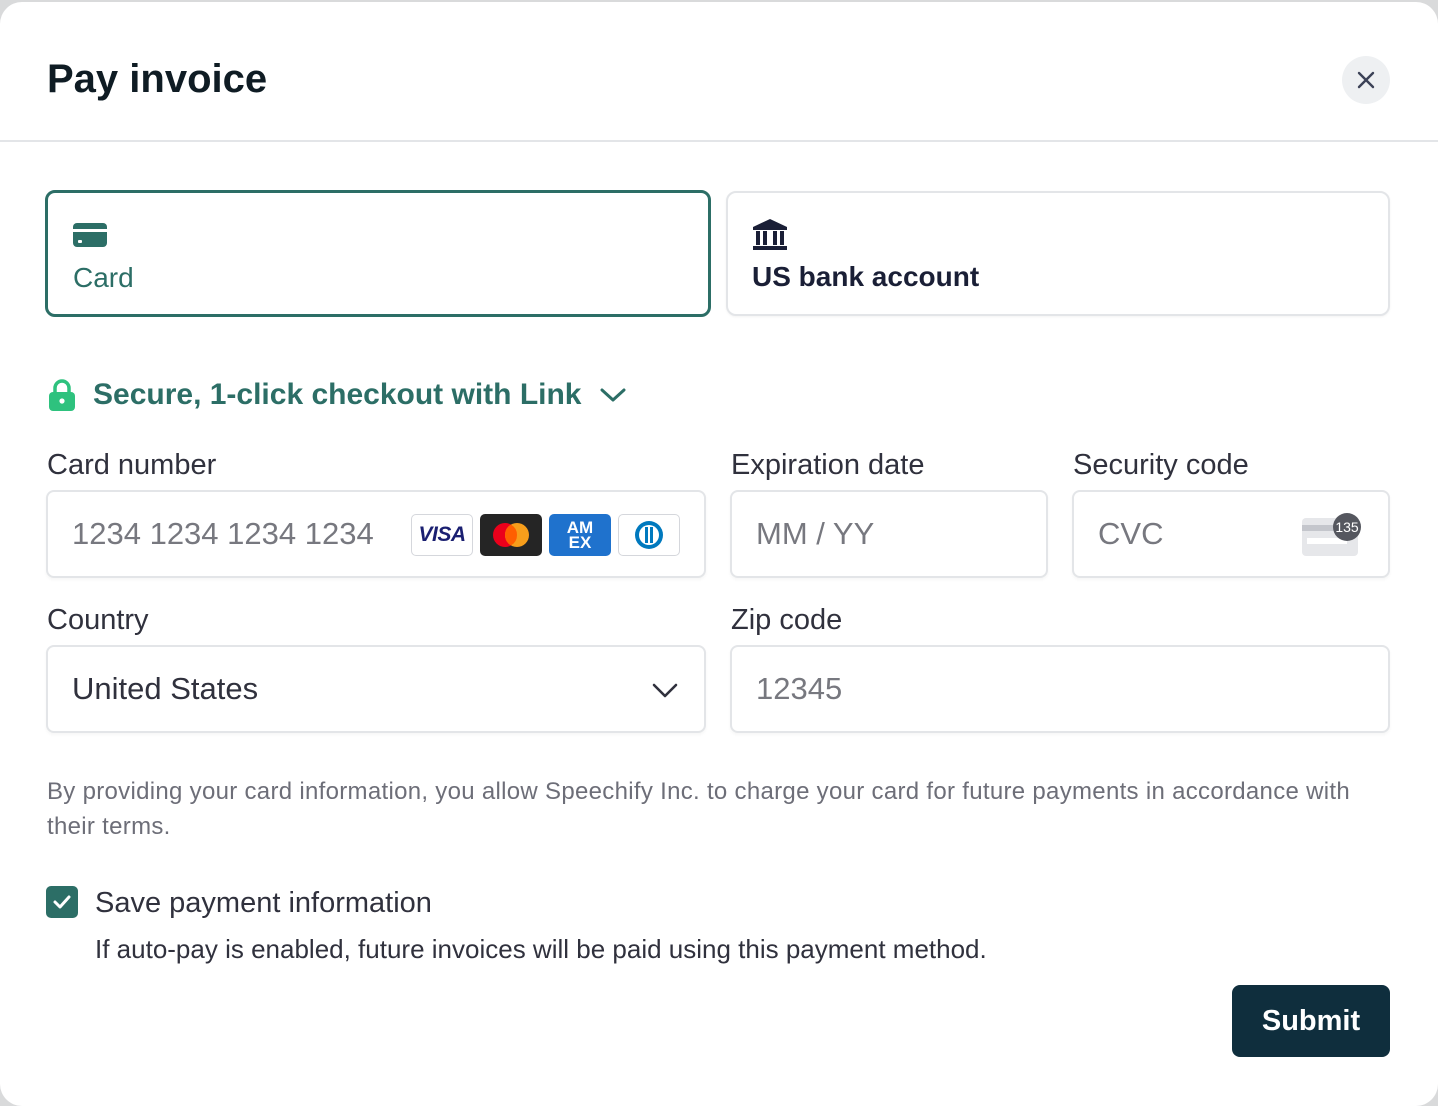 The width and height of the screenshot is (1438, 1106). I want to click on card-number-input, so click(250, 534).